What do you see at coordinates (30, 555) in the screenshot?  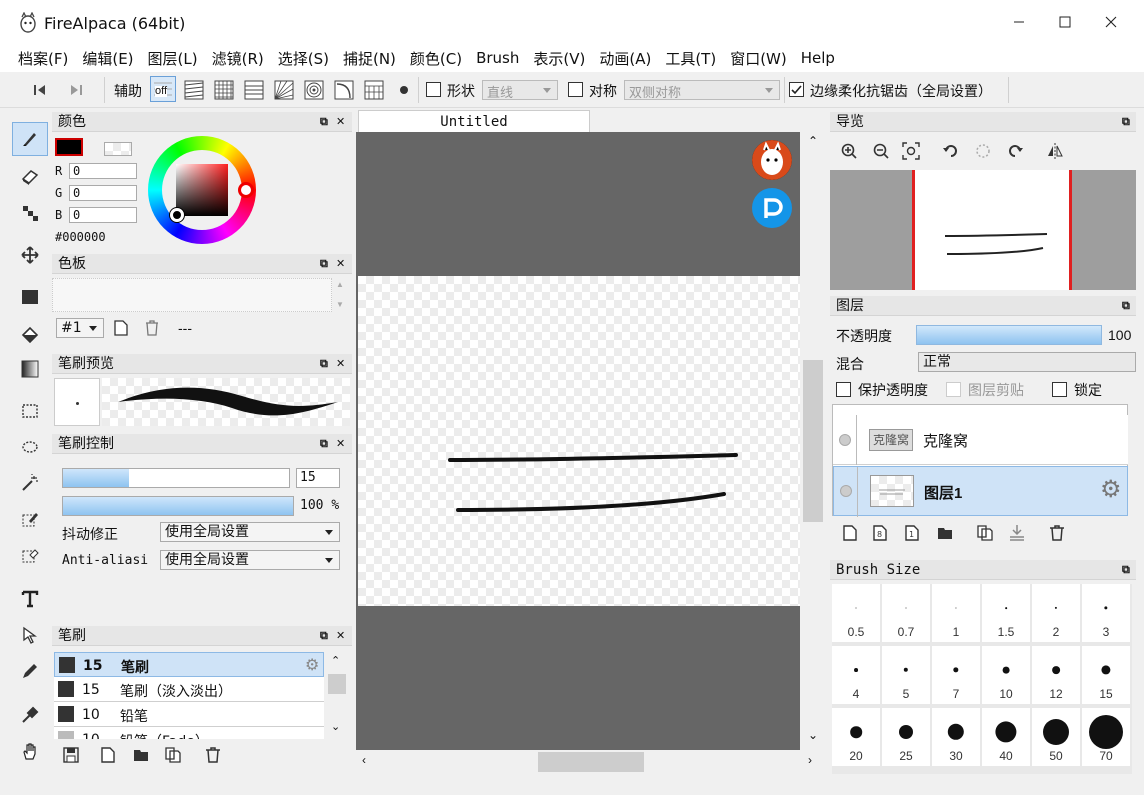 I see `select-eraser-tool-icon` at bounding box center [30, 555].